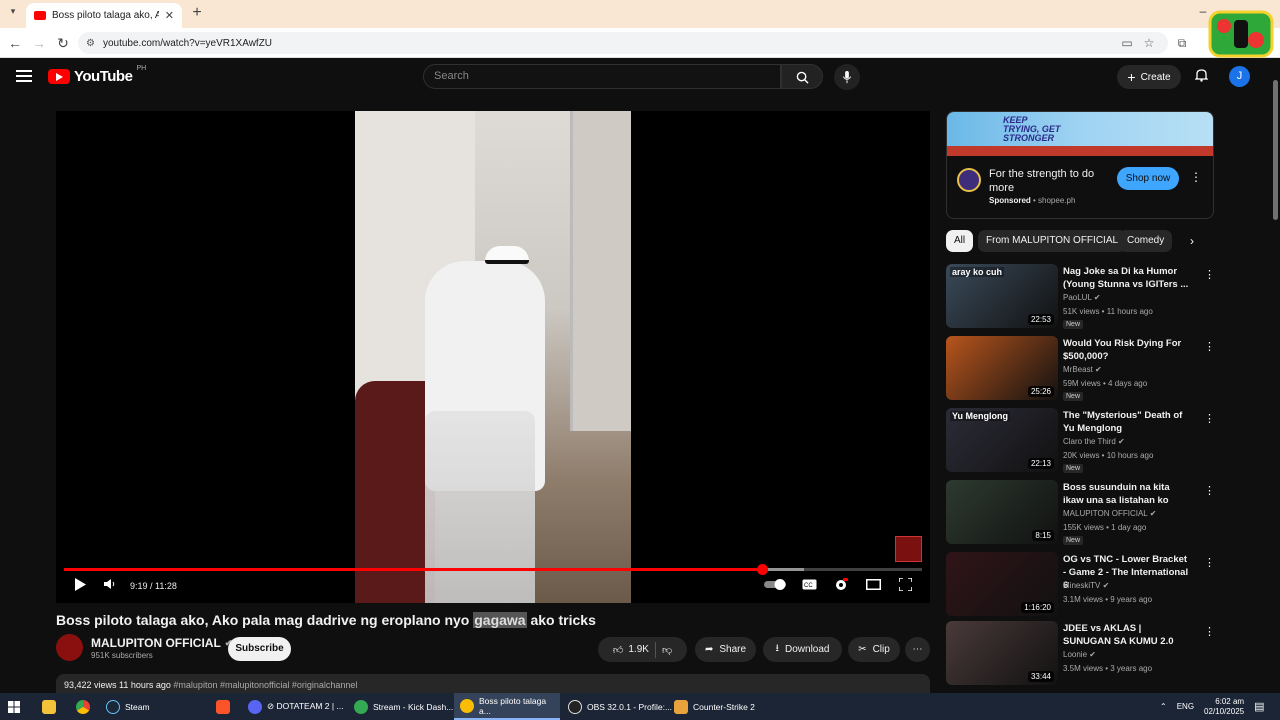 The image size is (1280, 720). Describe the element at coordinates (1201, 77) in the screenshot. I see `notifications-bell-icon` at that location.